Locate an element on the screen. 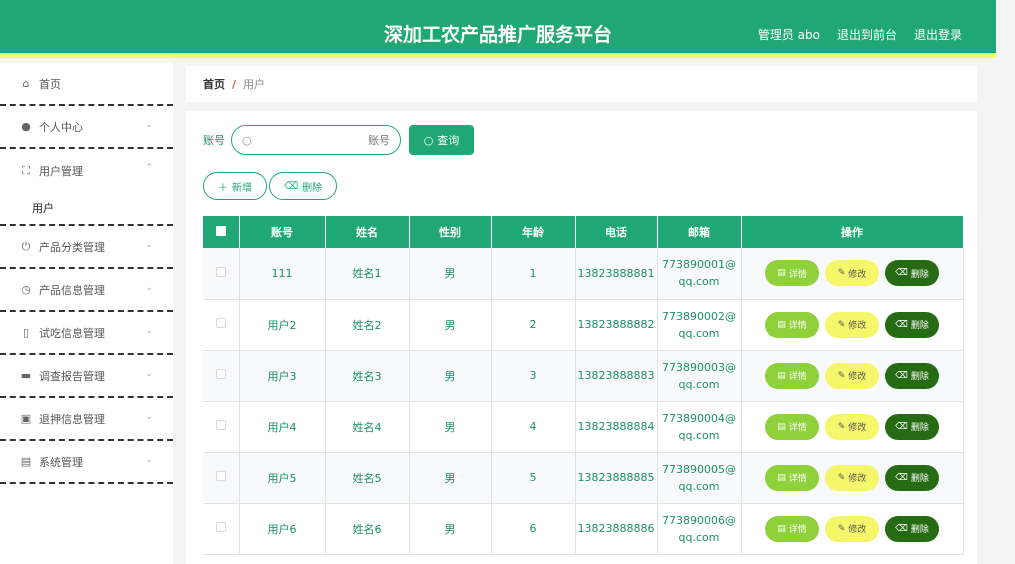 This screenshot has height=564, width=1015. batch-delete-button: ⌫ 删除 is located at coordinates (303, 186).